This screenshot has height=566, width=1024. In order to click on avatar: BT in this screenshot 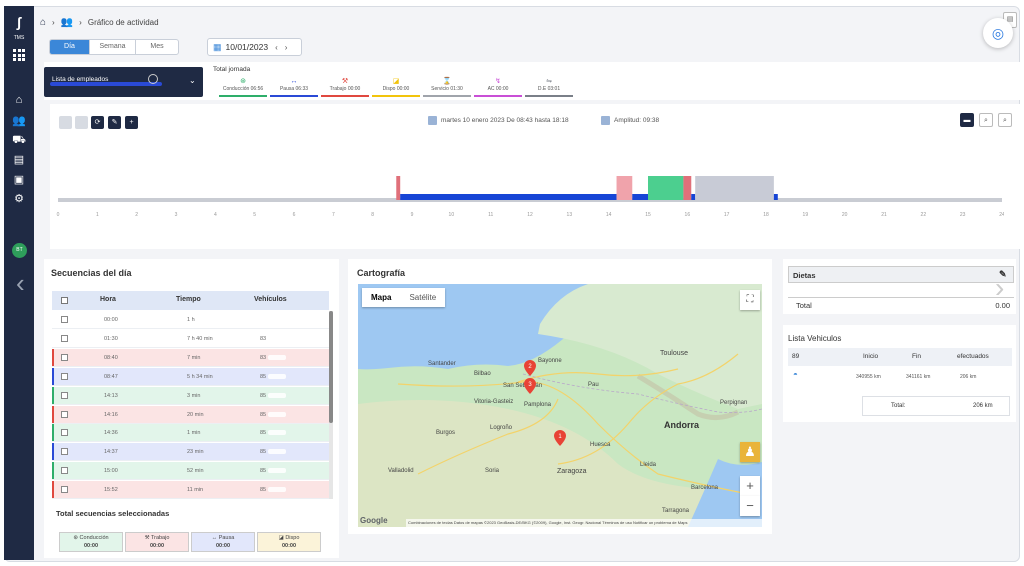, I will do `click(19, 250)`.